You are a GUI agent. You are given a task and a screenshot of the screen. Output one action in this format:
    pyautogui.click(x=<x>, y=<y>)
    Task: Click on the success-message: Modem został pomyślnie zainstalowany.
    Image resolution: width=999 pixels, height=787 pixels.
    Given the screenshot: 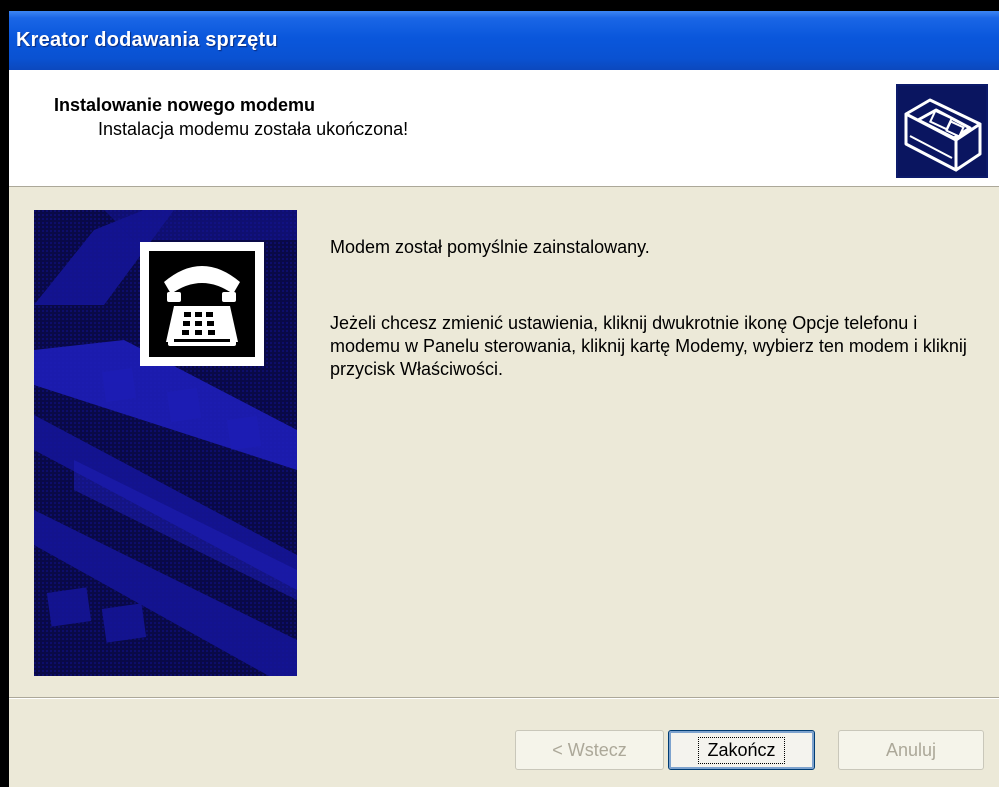 What is the action you would take?
    pyautogui.click(x=490, y=247)
    